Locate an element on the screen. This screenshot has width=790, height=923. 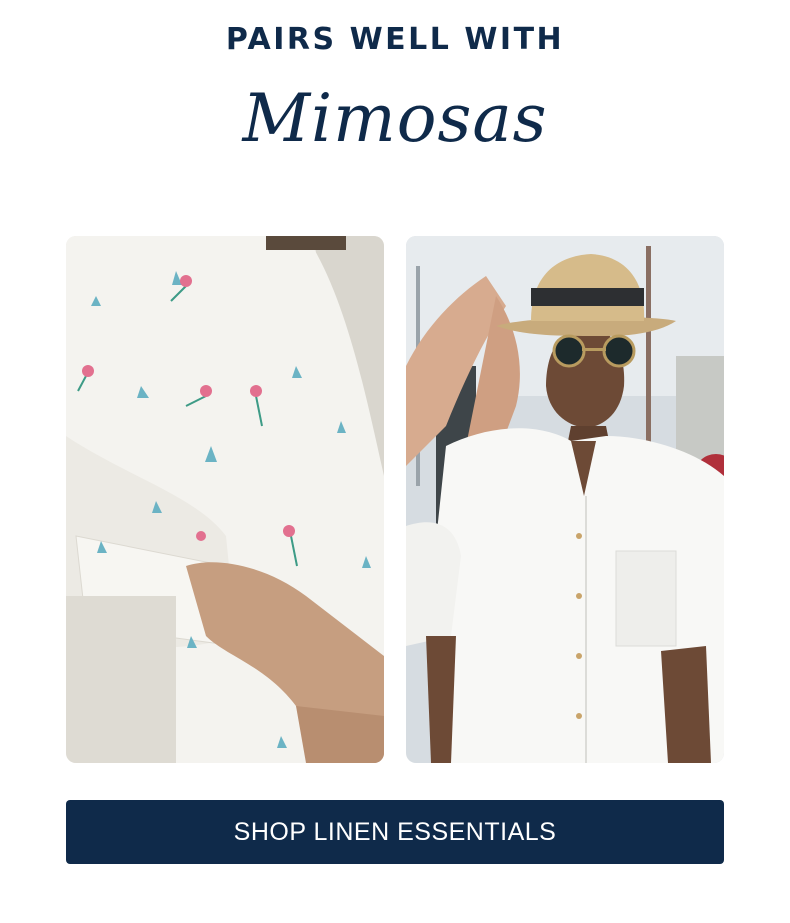
headline: PAIRS WELL WITH is located at coordinates (395, 39).